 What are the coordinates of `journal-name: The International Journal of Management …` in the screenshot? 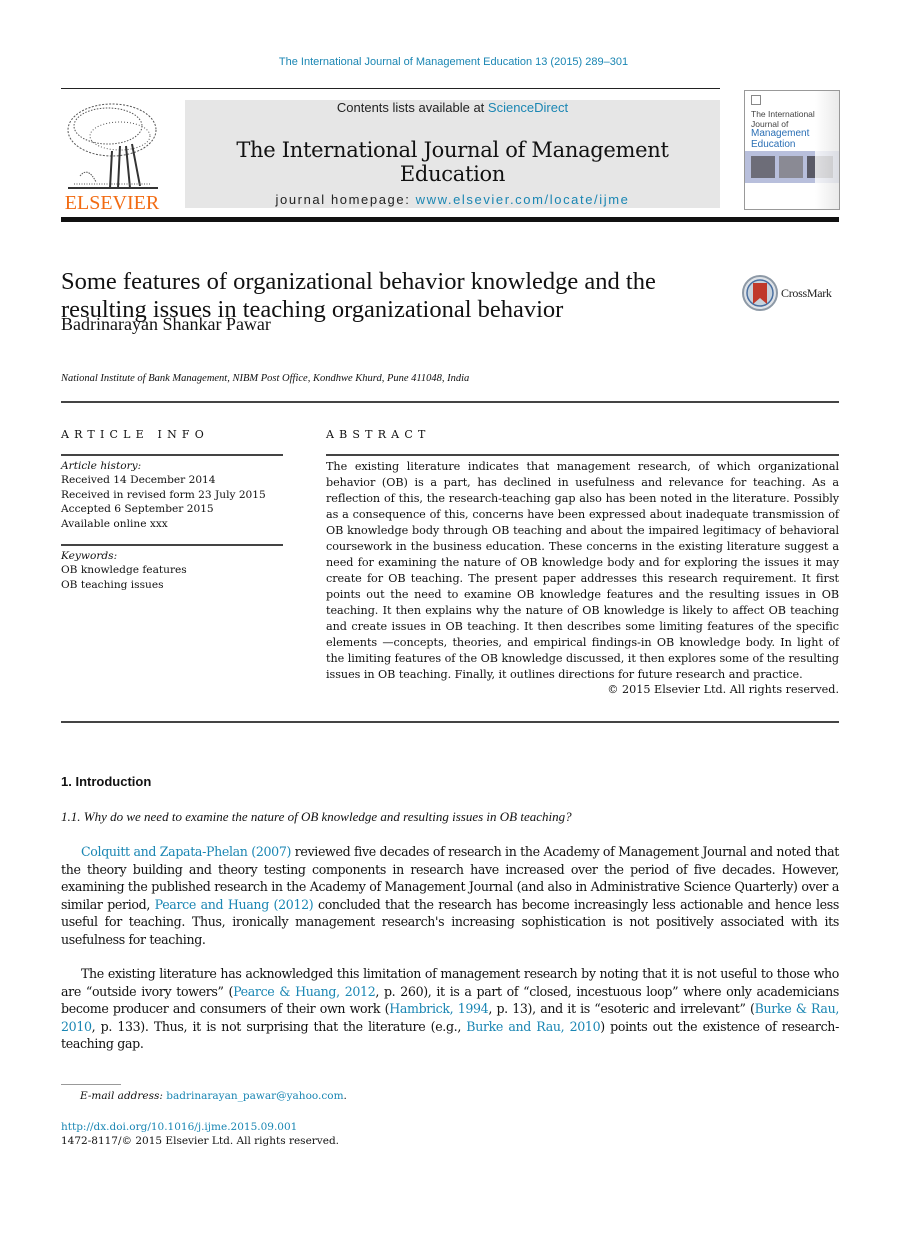 It's located at (452, 162).